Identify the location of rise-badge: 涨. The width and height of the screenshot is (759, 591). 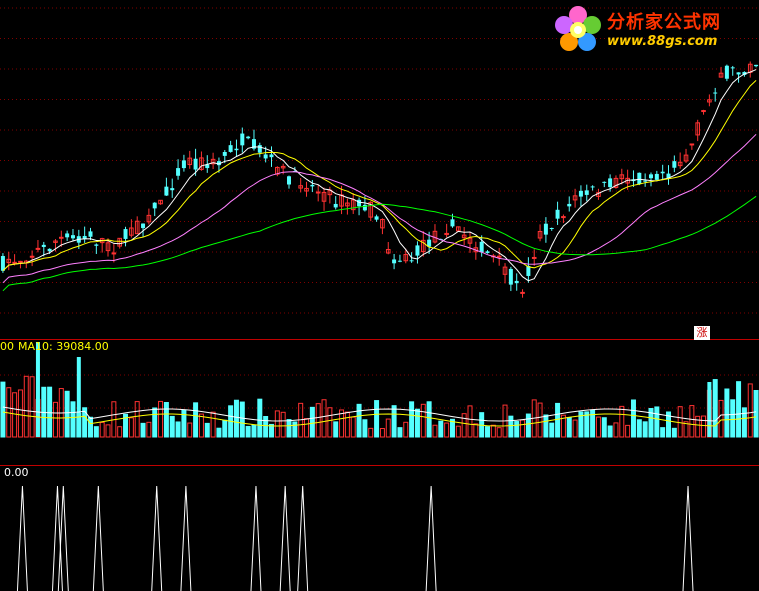
(702, 333).